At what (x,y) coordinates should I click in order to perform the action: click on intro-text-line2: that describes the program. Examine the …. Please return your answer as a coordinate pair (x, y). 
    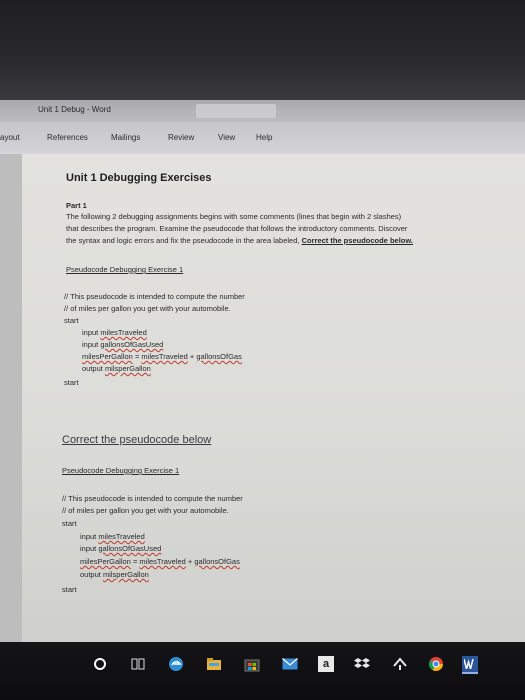
    Looking at the image, I should click on (237, 228).